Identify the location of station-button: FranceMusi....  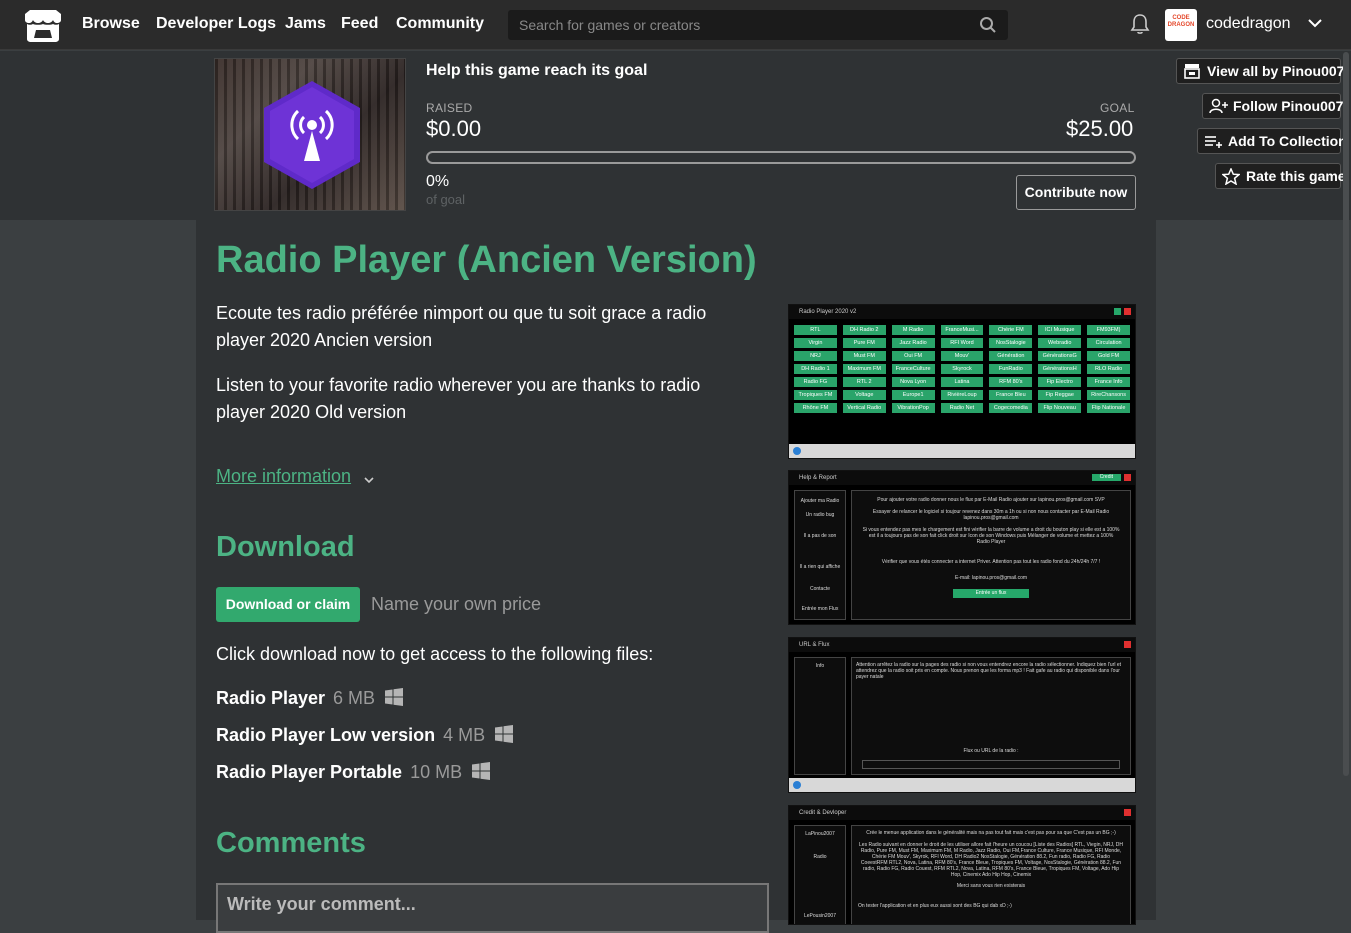
(962, 330).